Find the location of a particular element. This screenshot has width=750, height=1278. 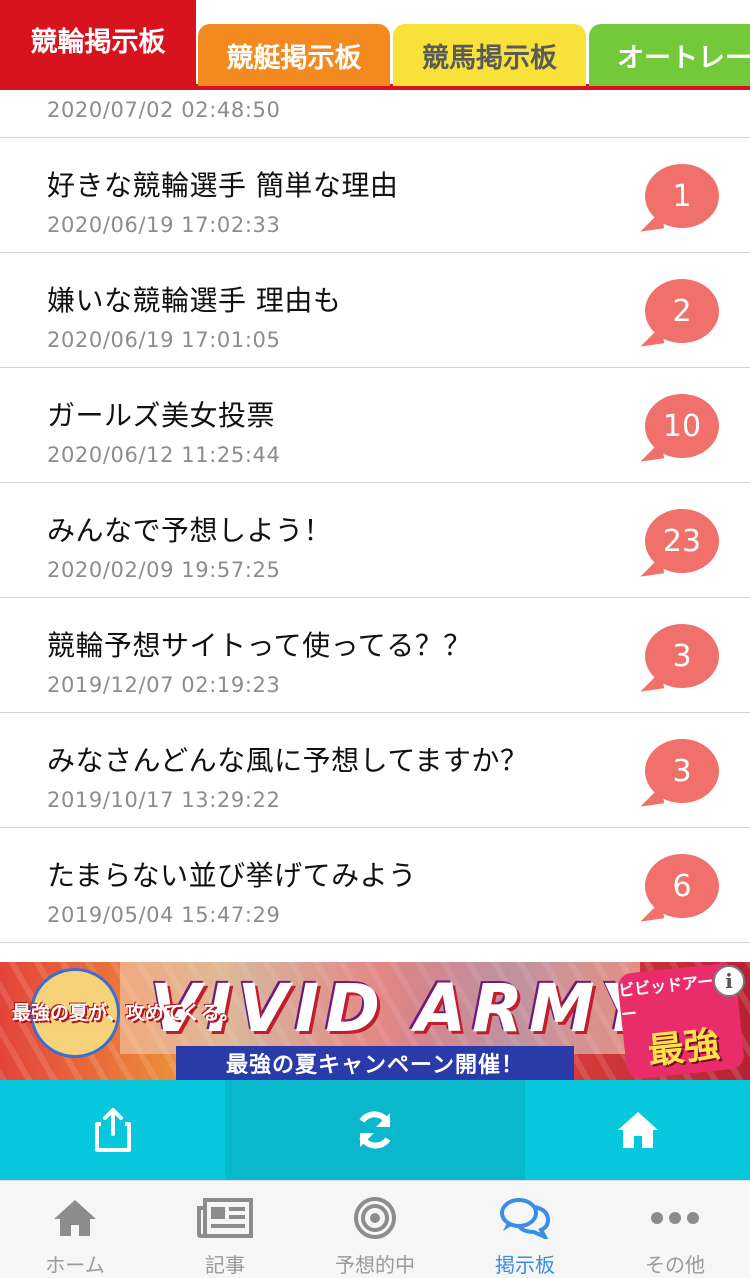

ad-tagline: 最強の夏が、攻めてくる。 is located at coordinates (125, 1013).